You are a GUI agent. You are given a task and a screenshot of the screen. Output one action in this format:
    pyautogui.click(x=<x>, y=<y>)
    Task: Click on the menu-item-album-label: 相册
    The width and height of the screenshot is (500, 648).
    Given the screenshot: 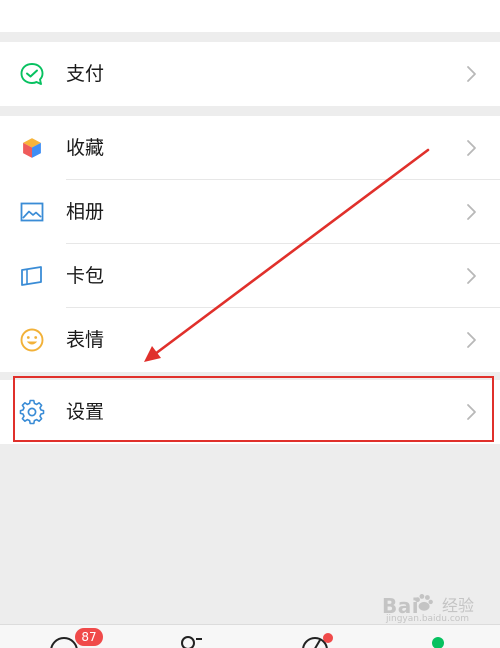 What is the action you would take?
    pyautogui.click(x=85, y=212)
    